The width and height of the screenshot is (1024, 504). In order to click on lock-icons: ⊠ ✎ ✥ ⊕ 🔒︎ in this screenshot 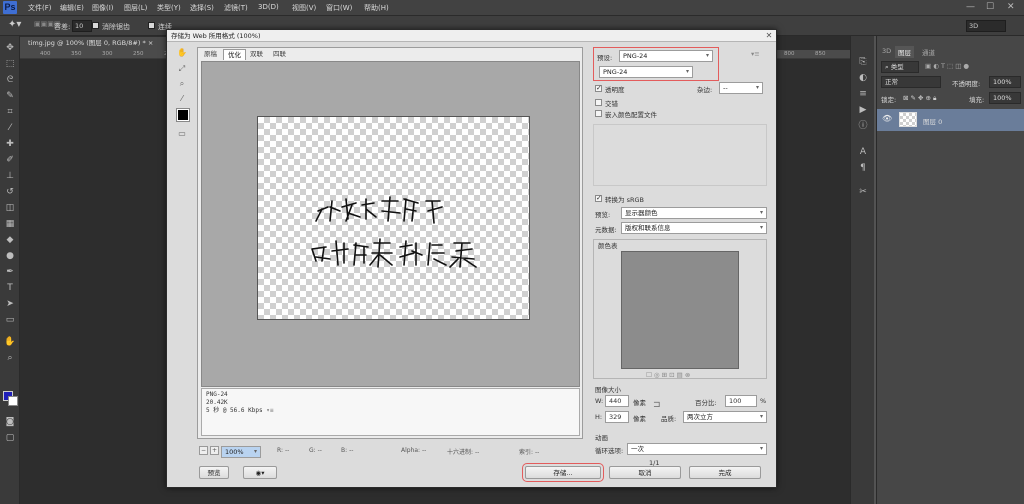, I will do `click(920, 98)`.